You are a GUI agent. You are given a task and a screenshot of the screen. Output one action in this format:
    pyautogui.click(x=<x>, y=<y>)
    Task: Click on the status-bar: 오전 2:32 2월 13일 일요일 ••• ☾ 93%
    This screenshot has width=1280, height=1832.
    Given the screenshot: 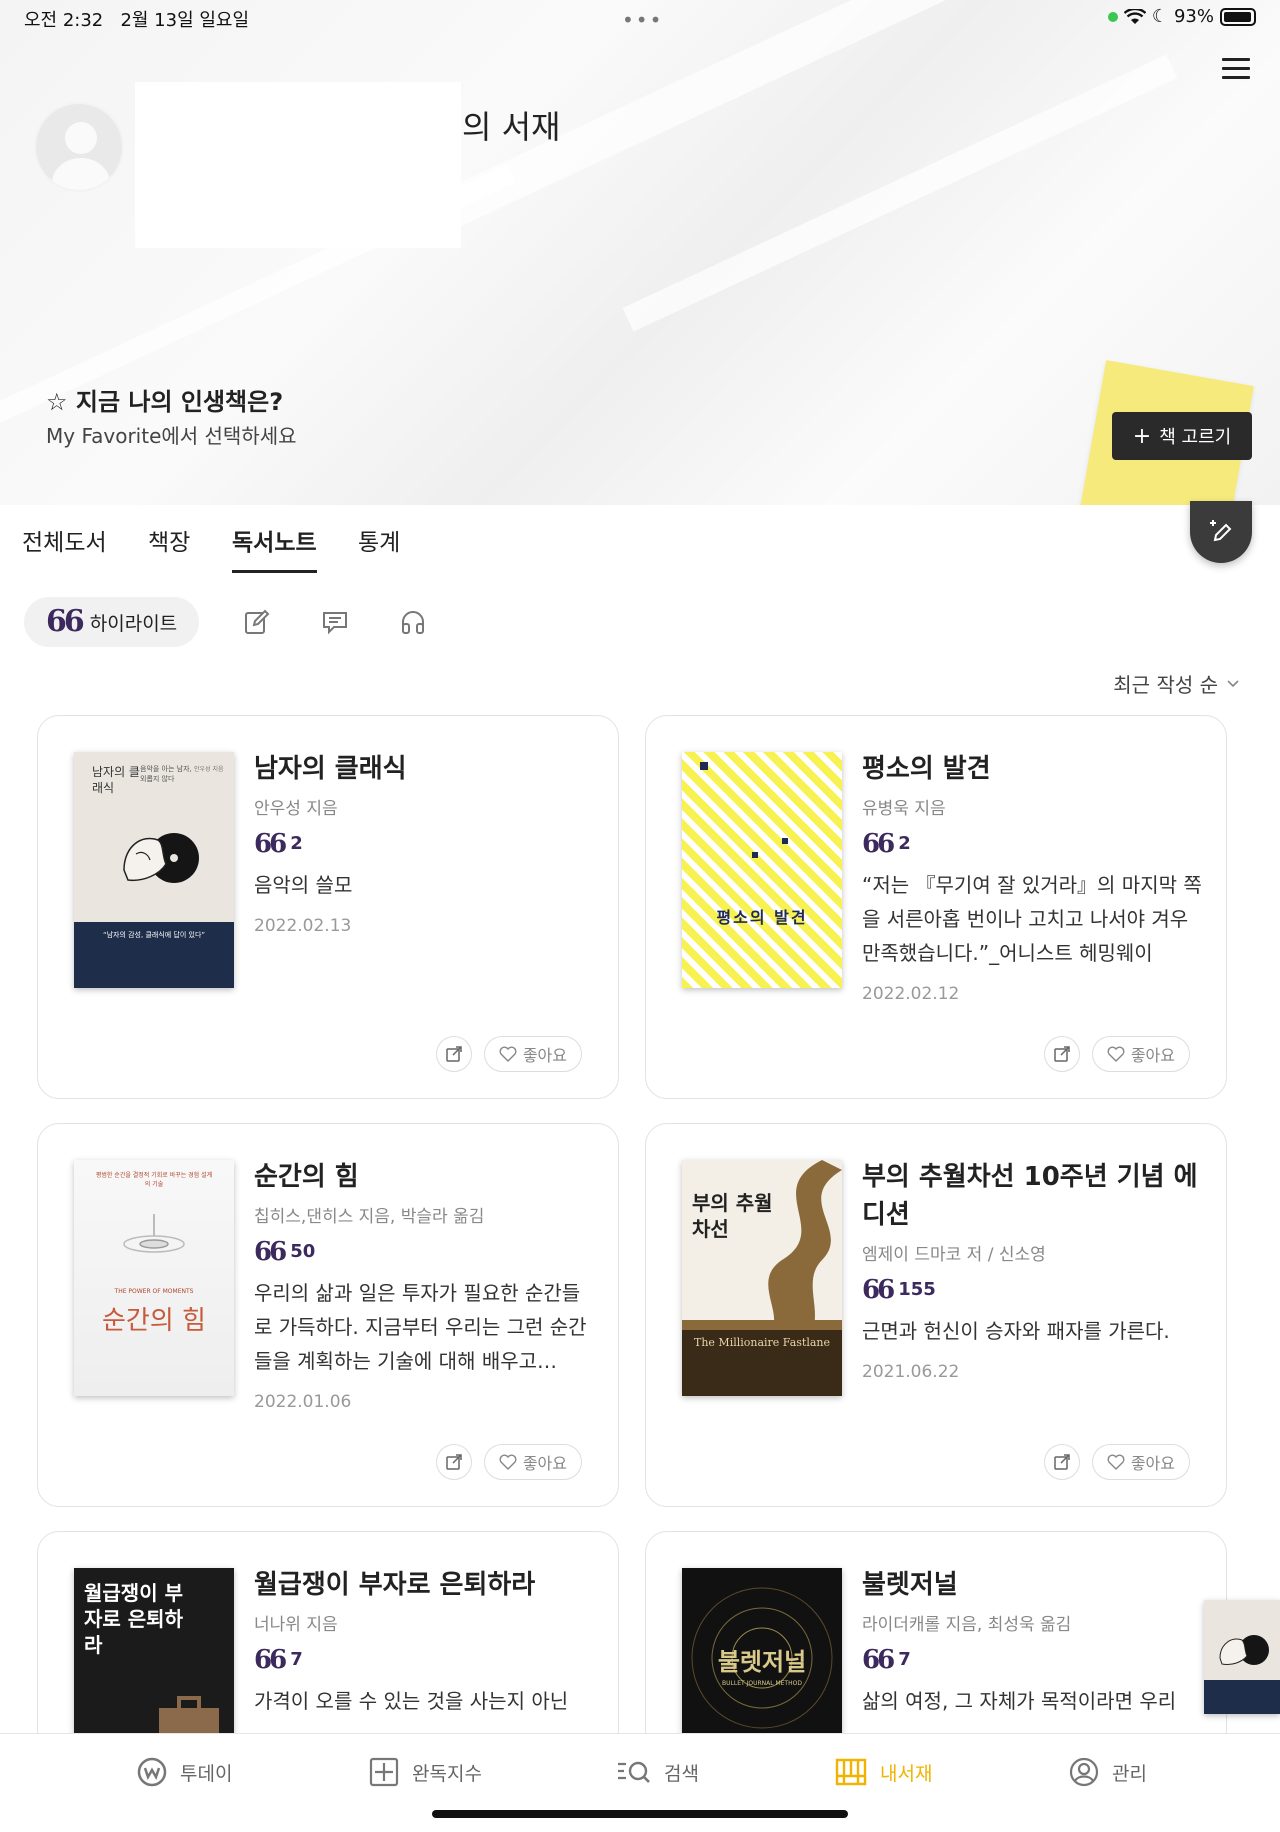 What is the action you would take?
    pyautogui.click(x=640, y=20)
    